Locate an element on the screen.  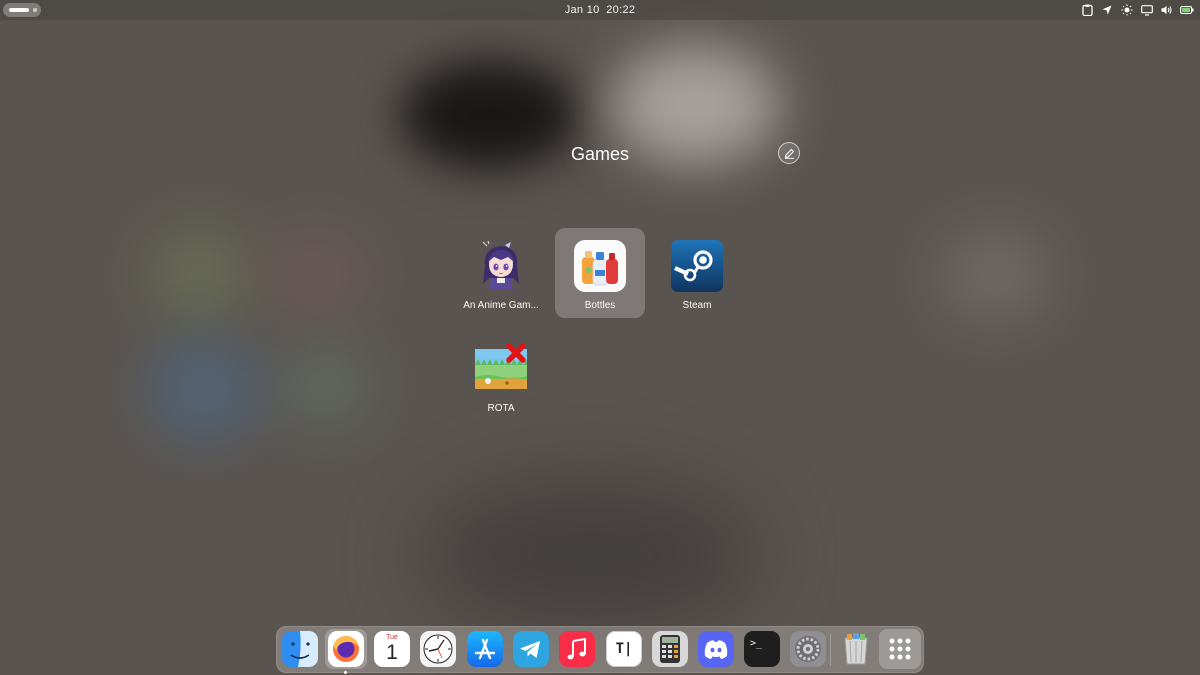
app-bottles: Bottles is located at coordinates (600, 273).